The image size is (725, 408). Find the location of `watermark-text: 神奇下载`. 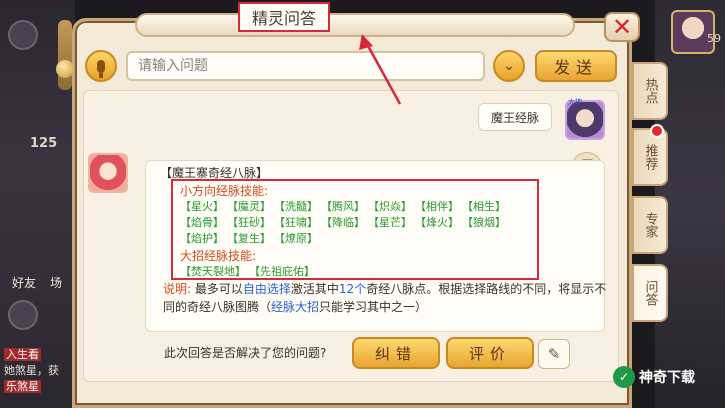

watermark-text: 神奇下载 is located at coordinates (667, 378).